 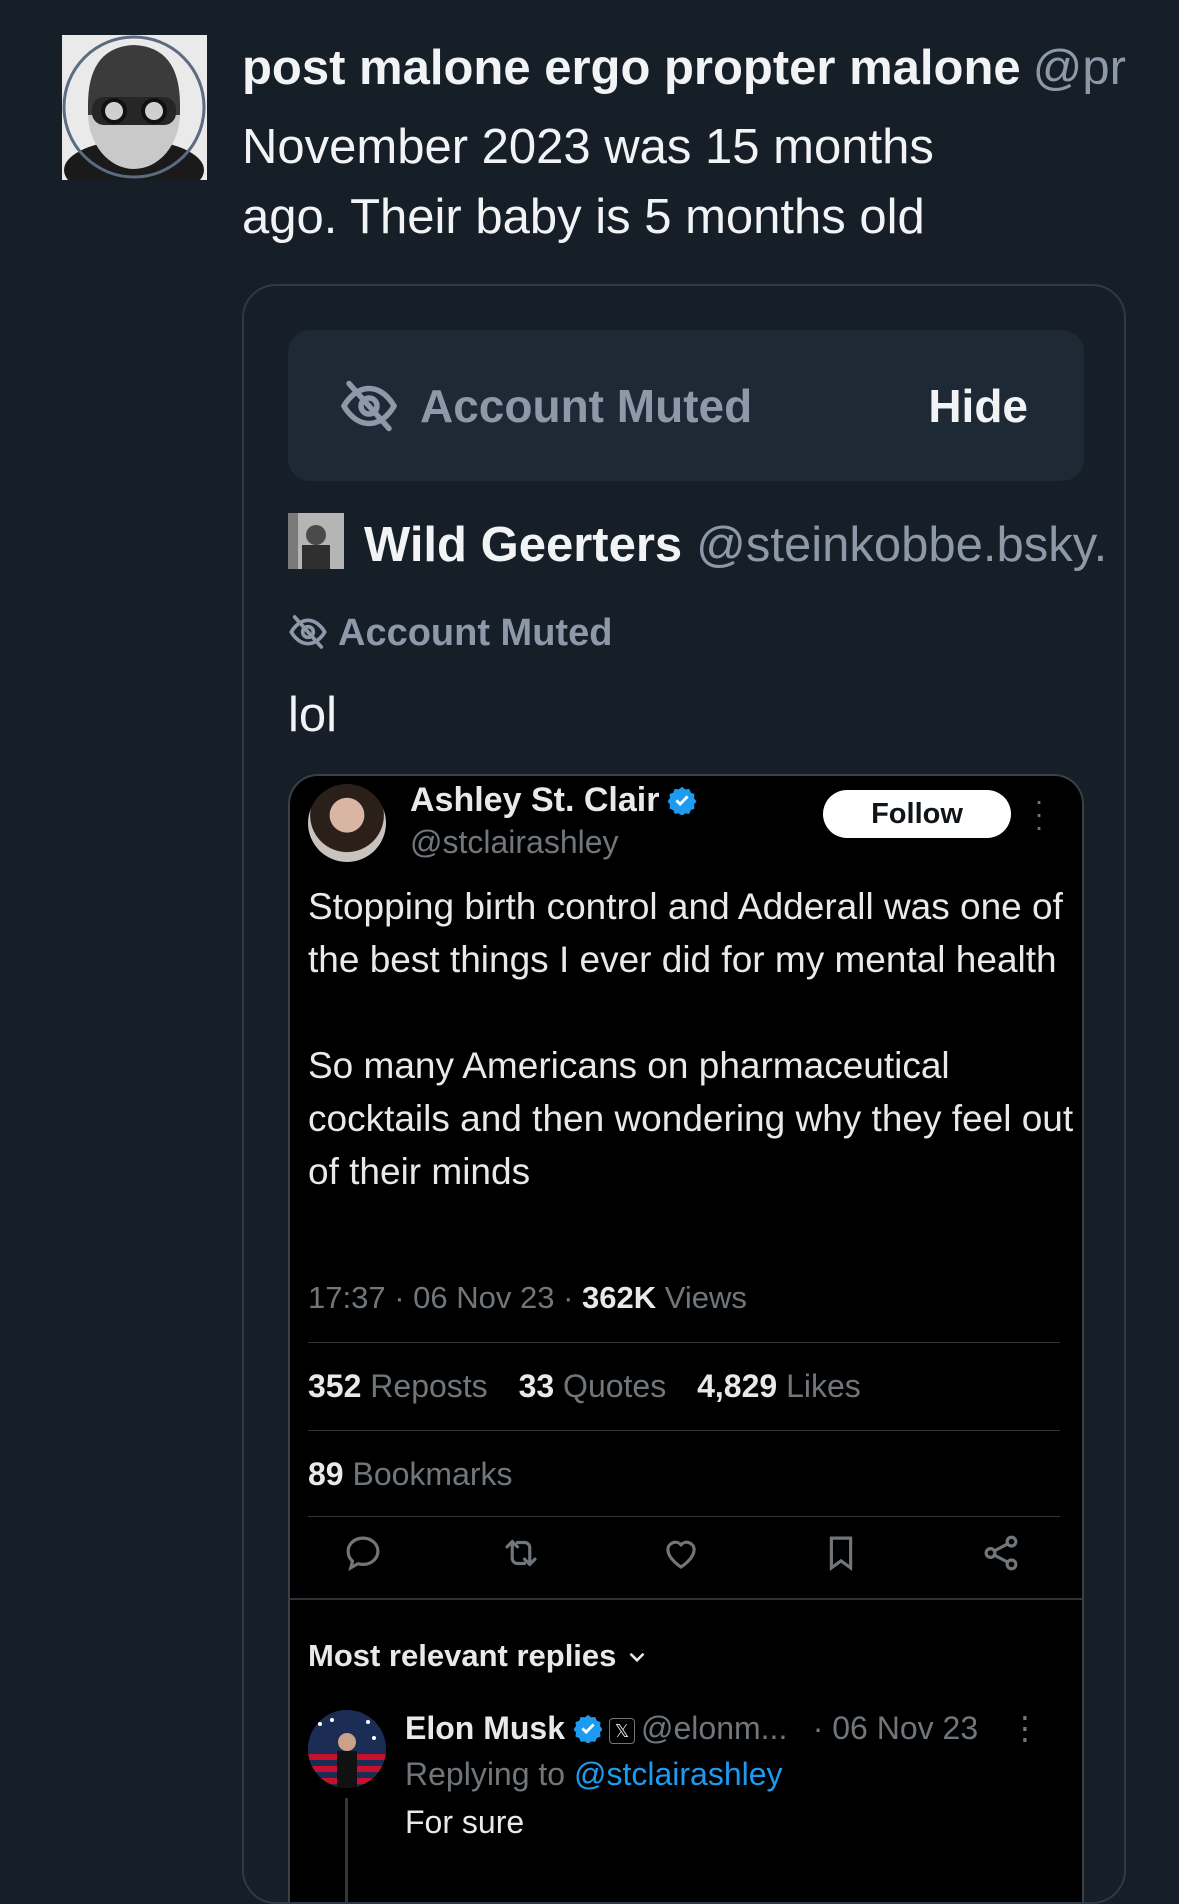 I want to click on tweet-author-name: Ashley St. Clair, so click(x=553, y=800).